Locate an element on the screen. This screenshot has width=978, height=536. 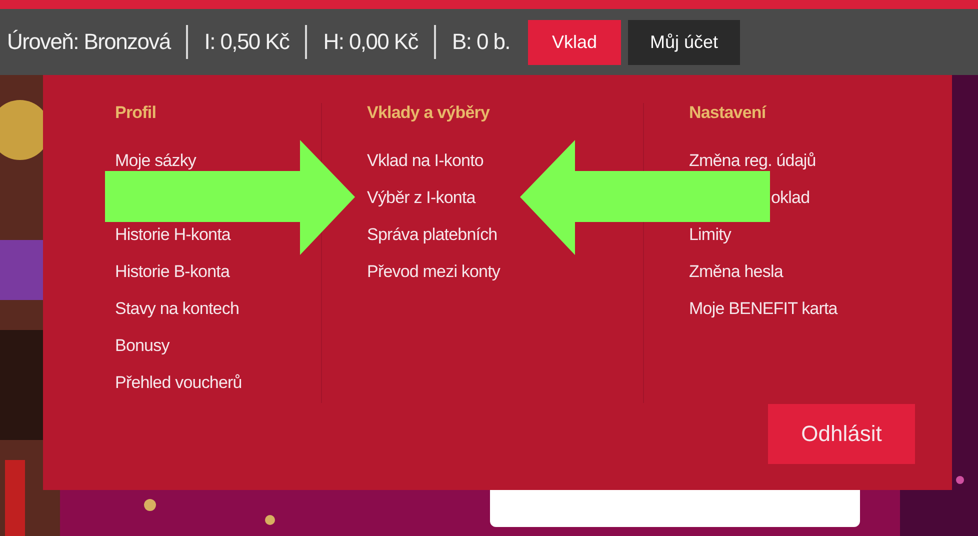
menu-link: Výběr z I-konta is located at coordinates (421, 198).